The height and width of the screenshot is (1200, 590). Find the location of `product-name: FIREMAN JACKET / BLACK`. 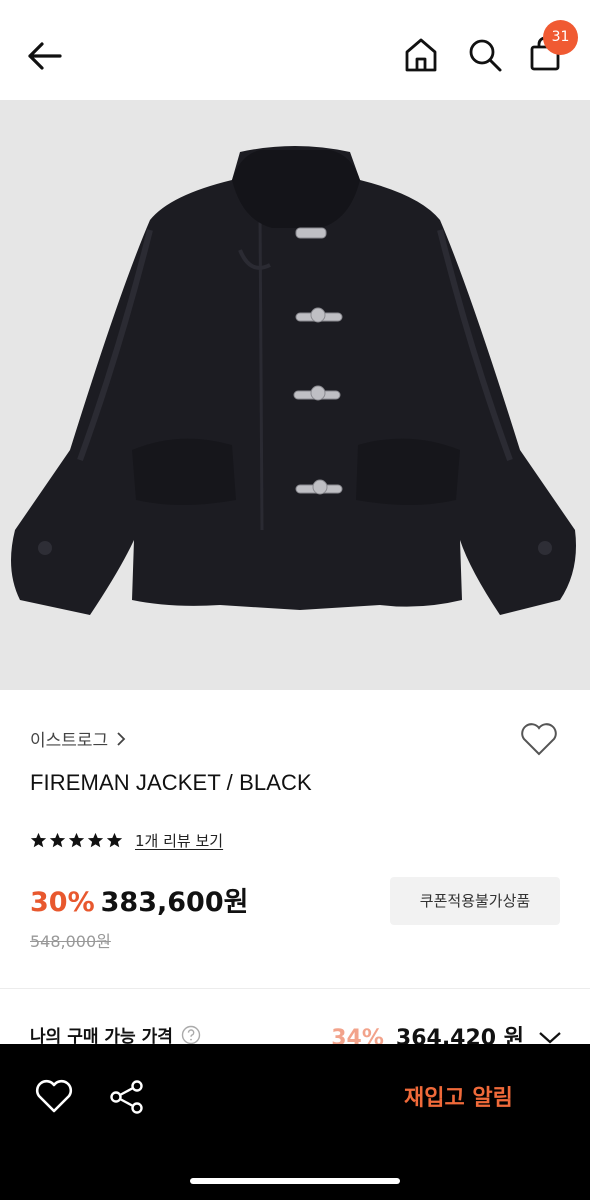

product-name: FIREMAN JACKET / BLACK is located at coordinates (171, 782).